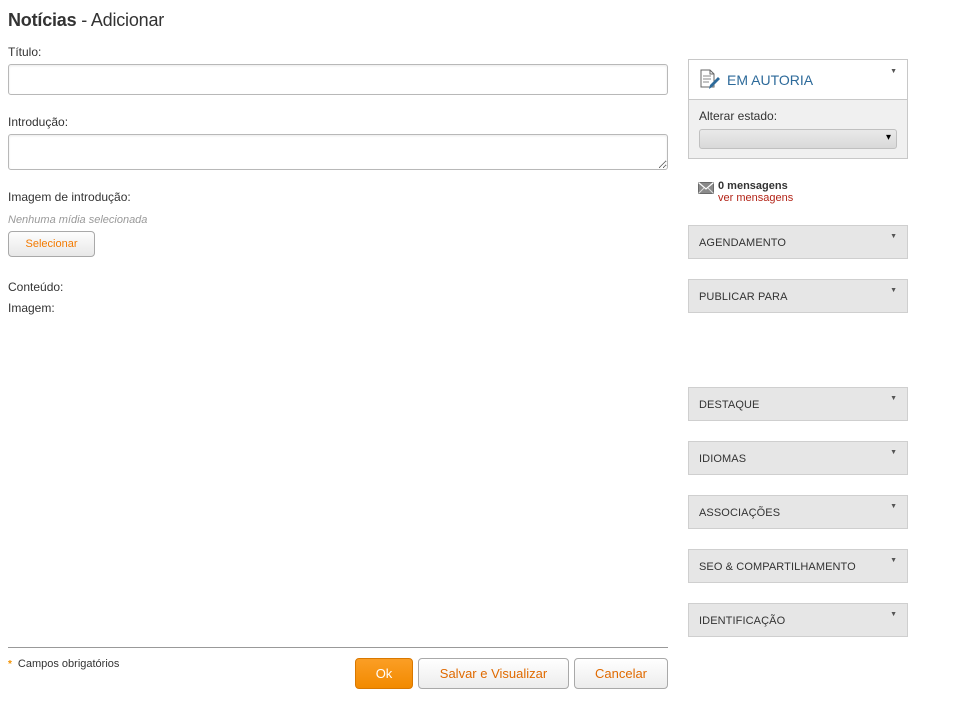 This screenshot has width=975, height=714. I want to click on ok-button: Ok, so click(384, 673).